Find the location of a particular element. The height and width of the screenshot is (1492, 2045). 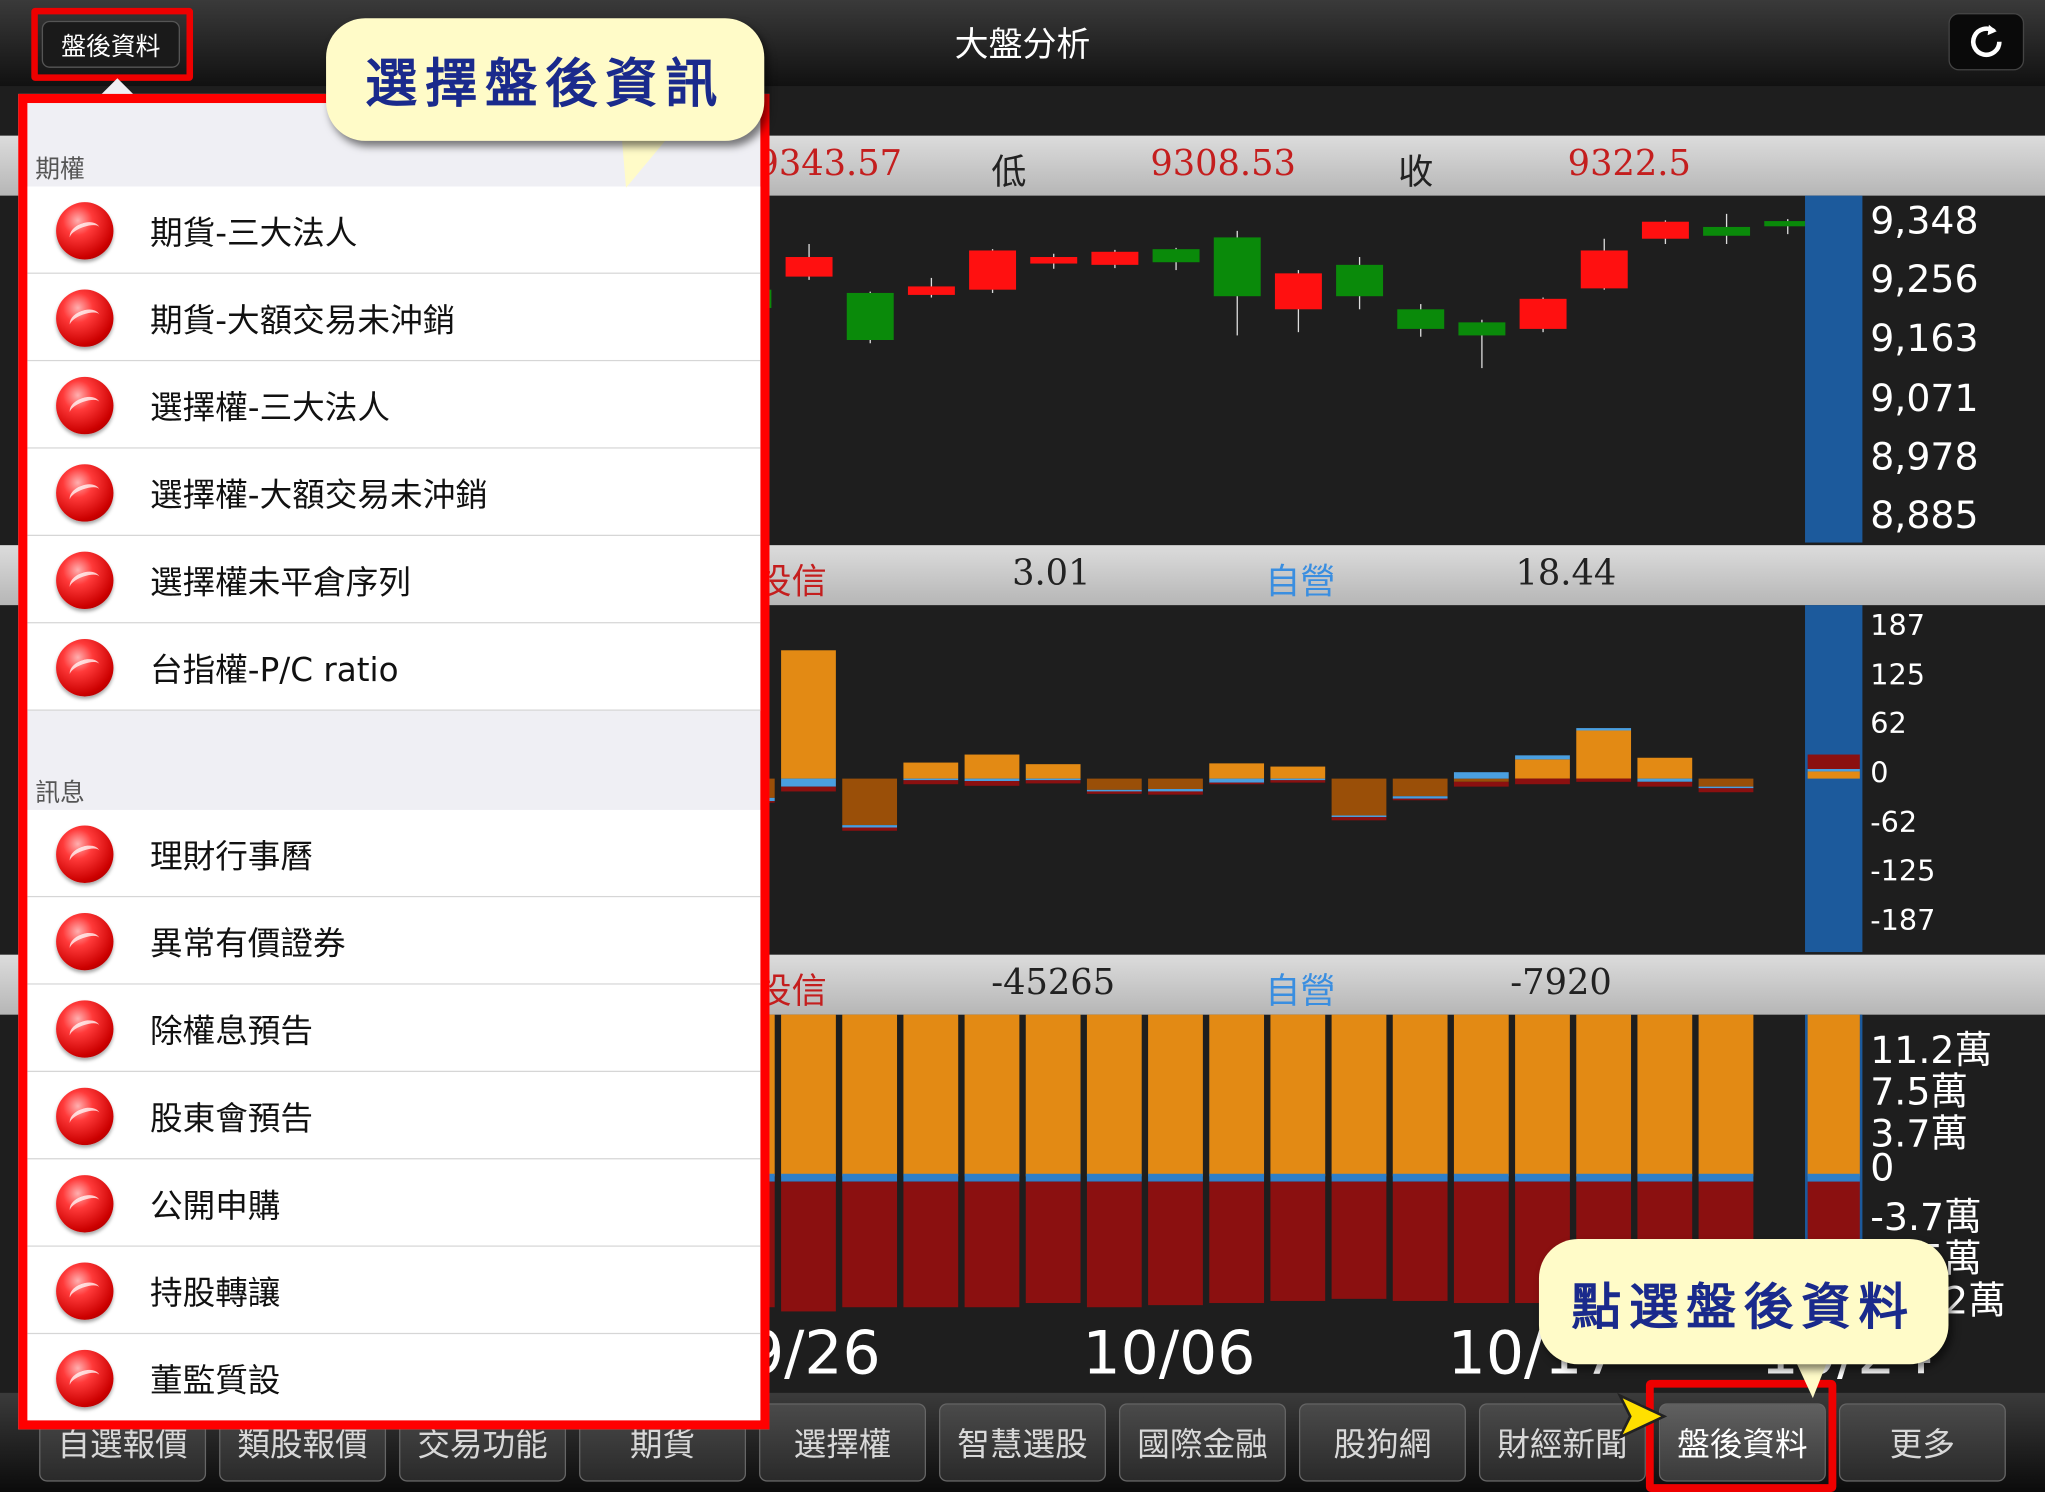

tab-global-finance: 國際金融 is located at coordinates (1202, 1442).